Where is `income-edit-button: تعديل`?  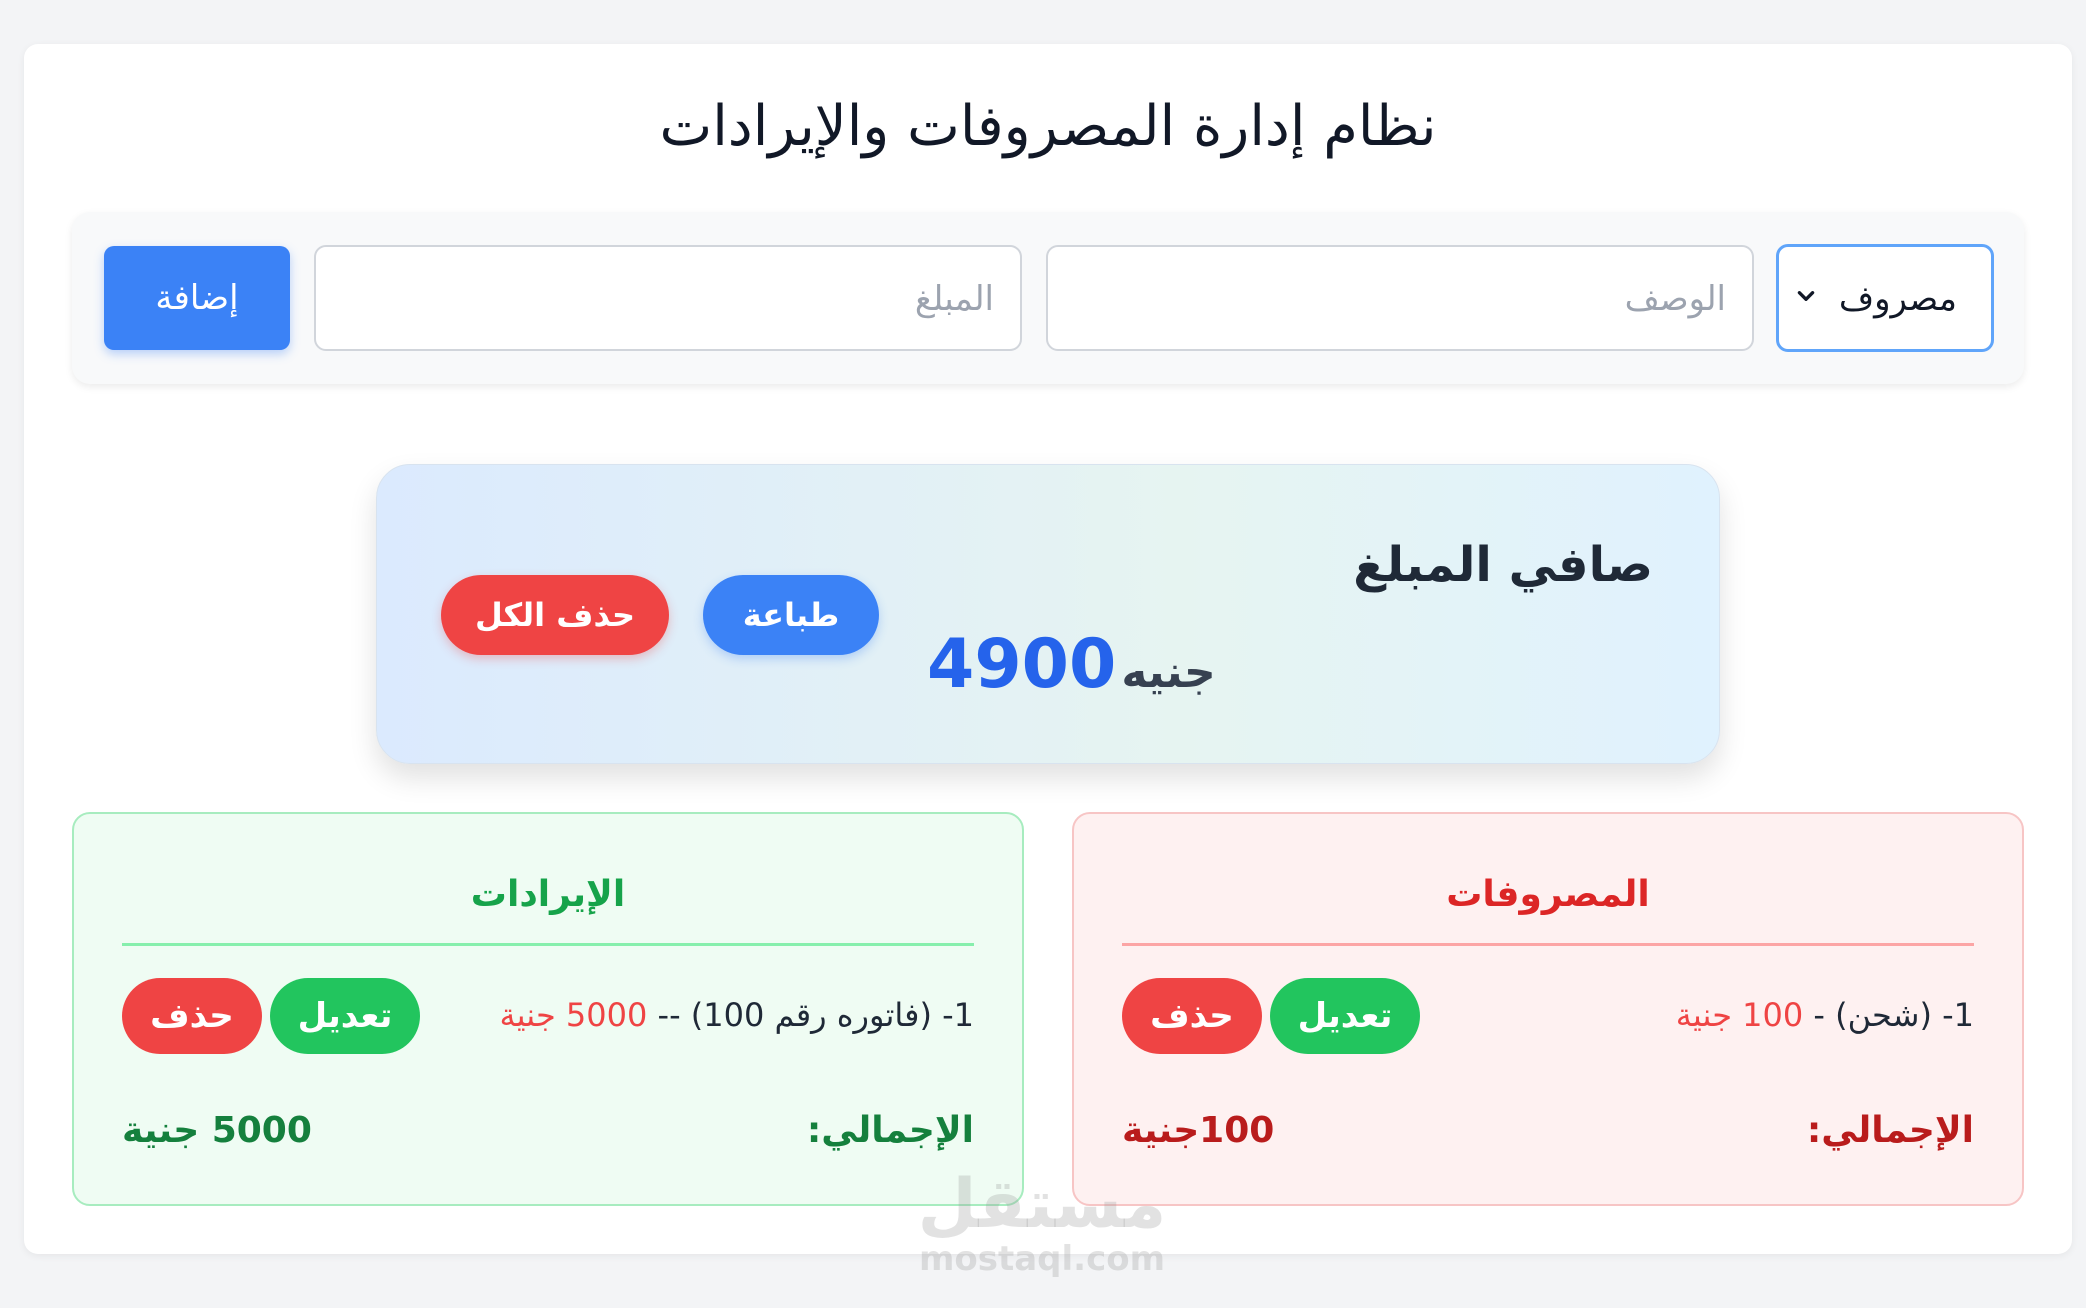 income-edit-button: تعديل is located at coordinates (345, 1016).